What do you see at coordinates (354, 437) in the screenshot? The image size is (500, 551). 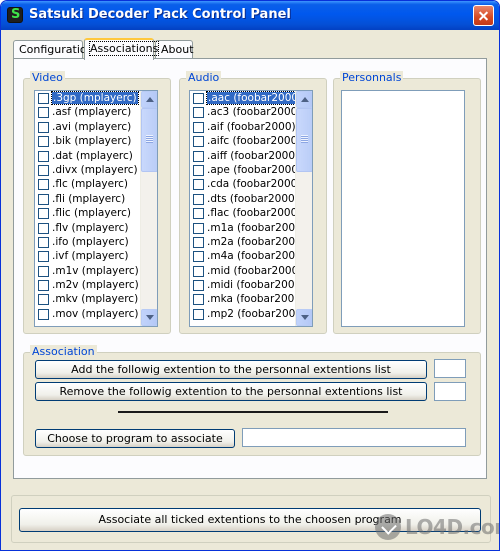 I see `program-path-input` at bounding box center [354, 437].